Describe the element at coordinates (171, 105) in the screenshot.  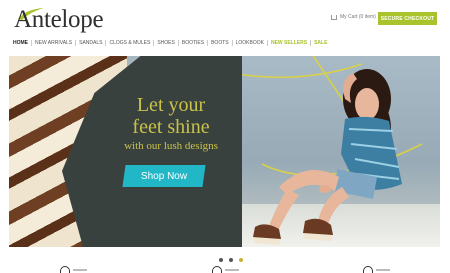
I see `hero-headline-line1: Let your` at that location.